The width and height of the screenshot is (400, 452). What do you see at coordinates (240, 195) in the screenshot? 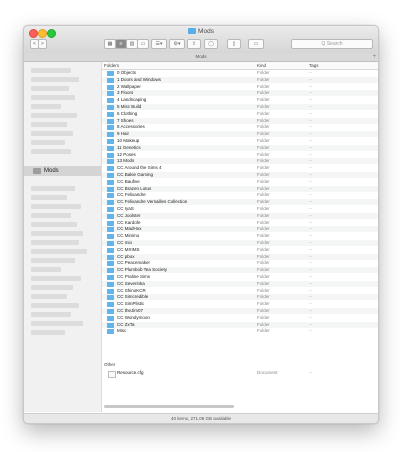
I see `list-item: CC Felixandre Folder --` at bounding box center [240, 195].